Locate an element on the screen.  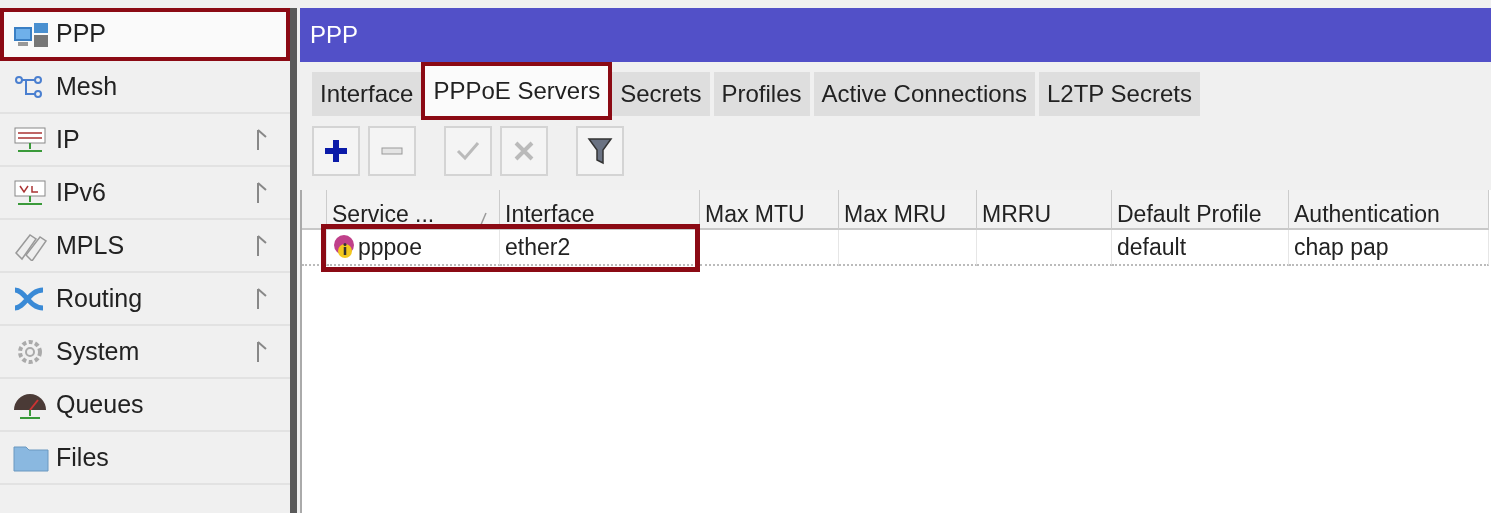
sidebar-item: Files is located at coordinates (145, 458).